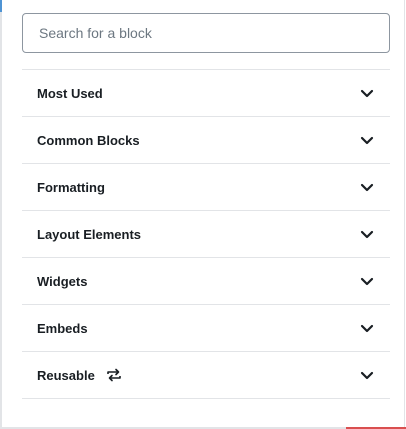  I want to click on category-label-group: Layout Elements, so click(89, 234).